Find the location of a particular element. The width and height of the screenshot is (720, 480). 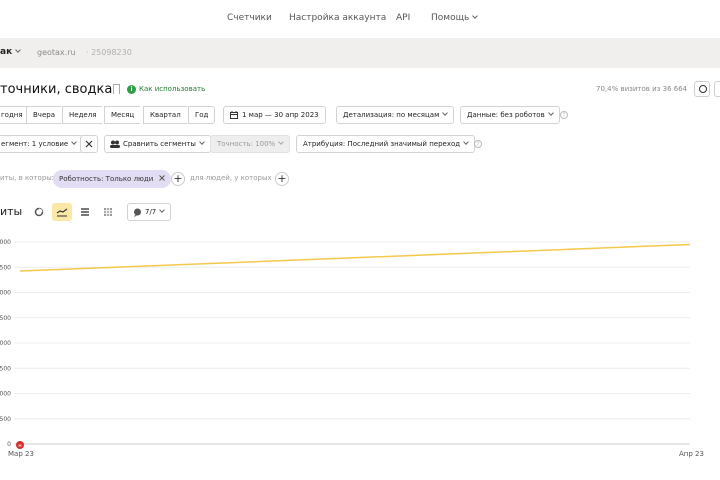

visits-filter-label: иты, в которых is located at coordinates (28, 178).